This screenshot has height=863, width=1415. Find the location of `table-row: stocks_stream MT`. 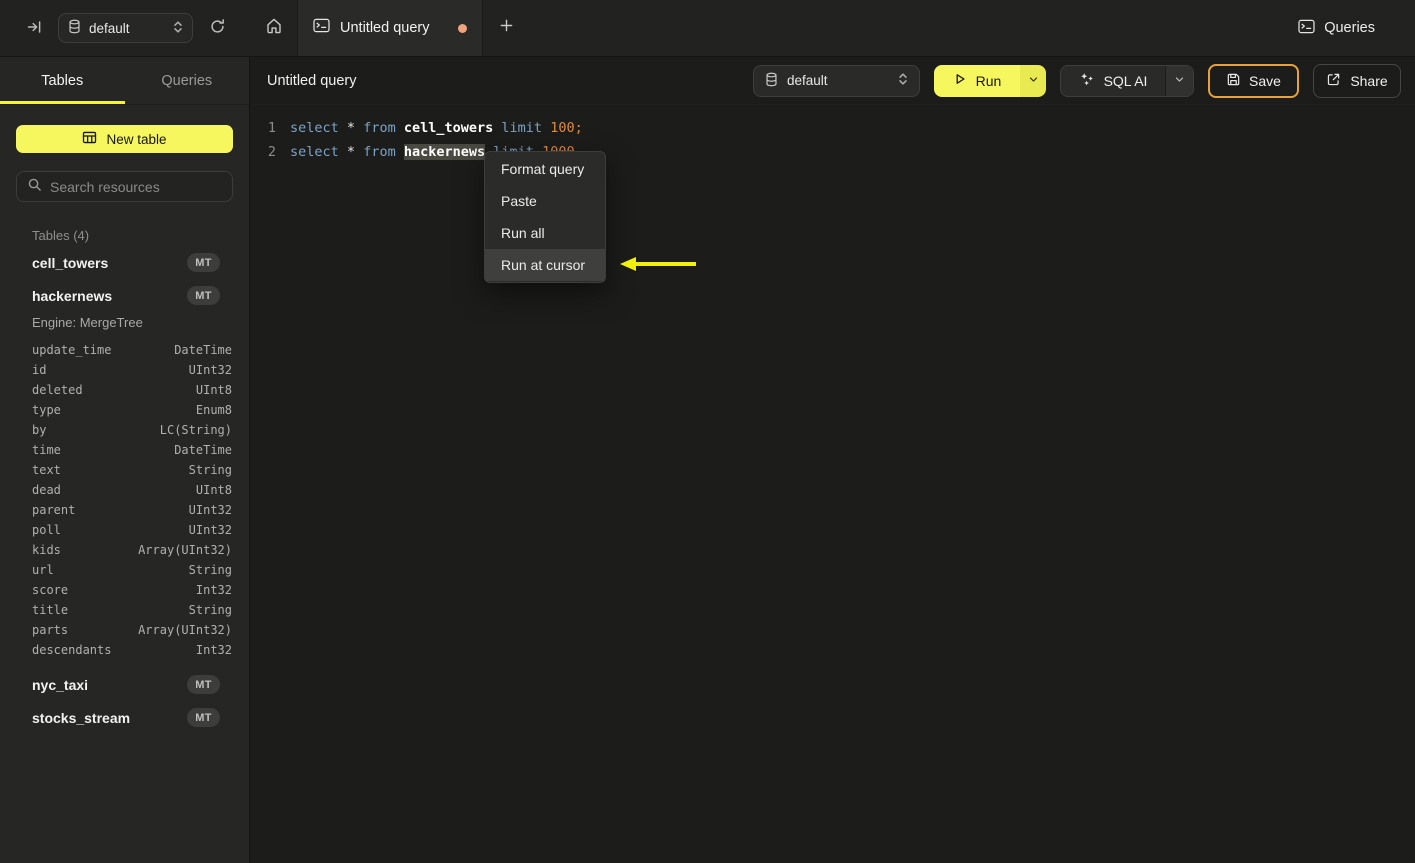

table-row: stocks_stream MT is located at coordinates (124, 717).